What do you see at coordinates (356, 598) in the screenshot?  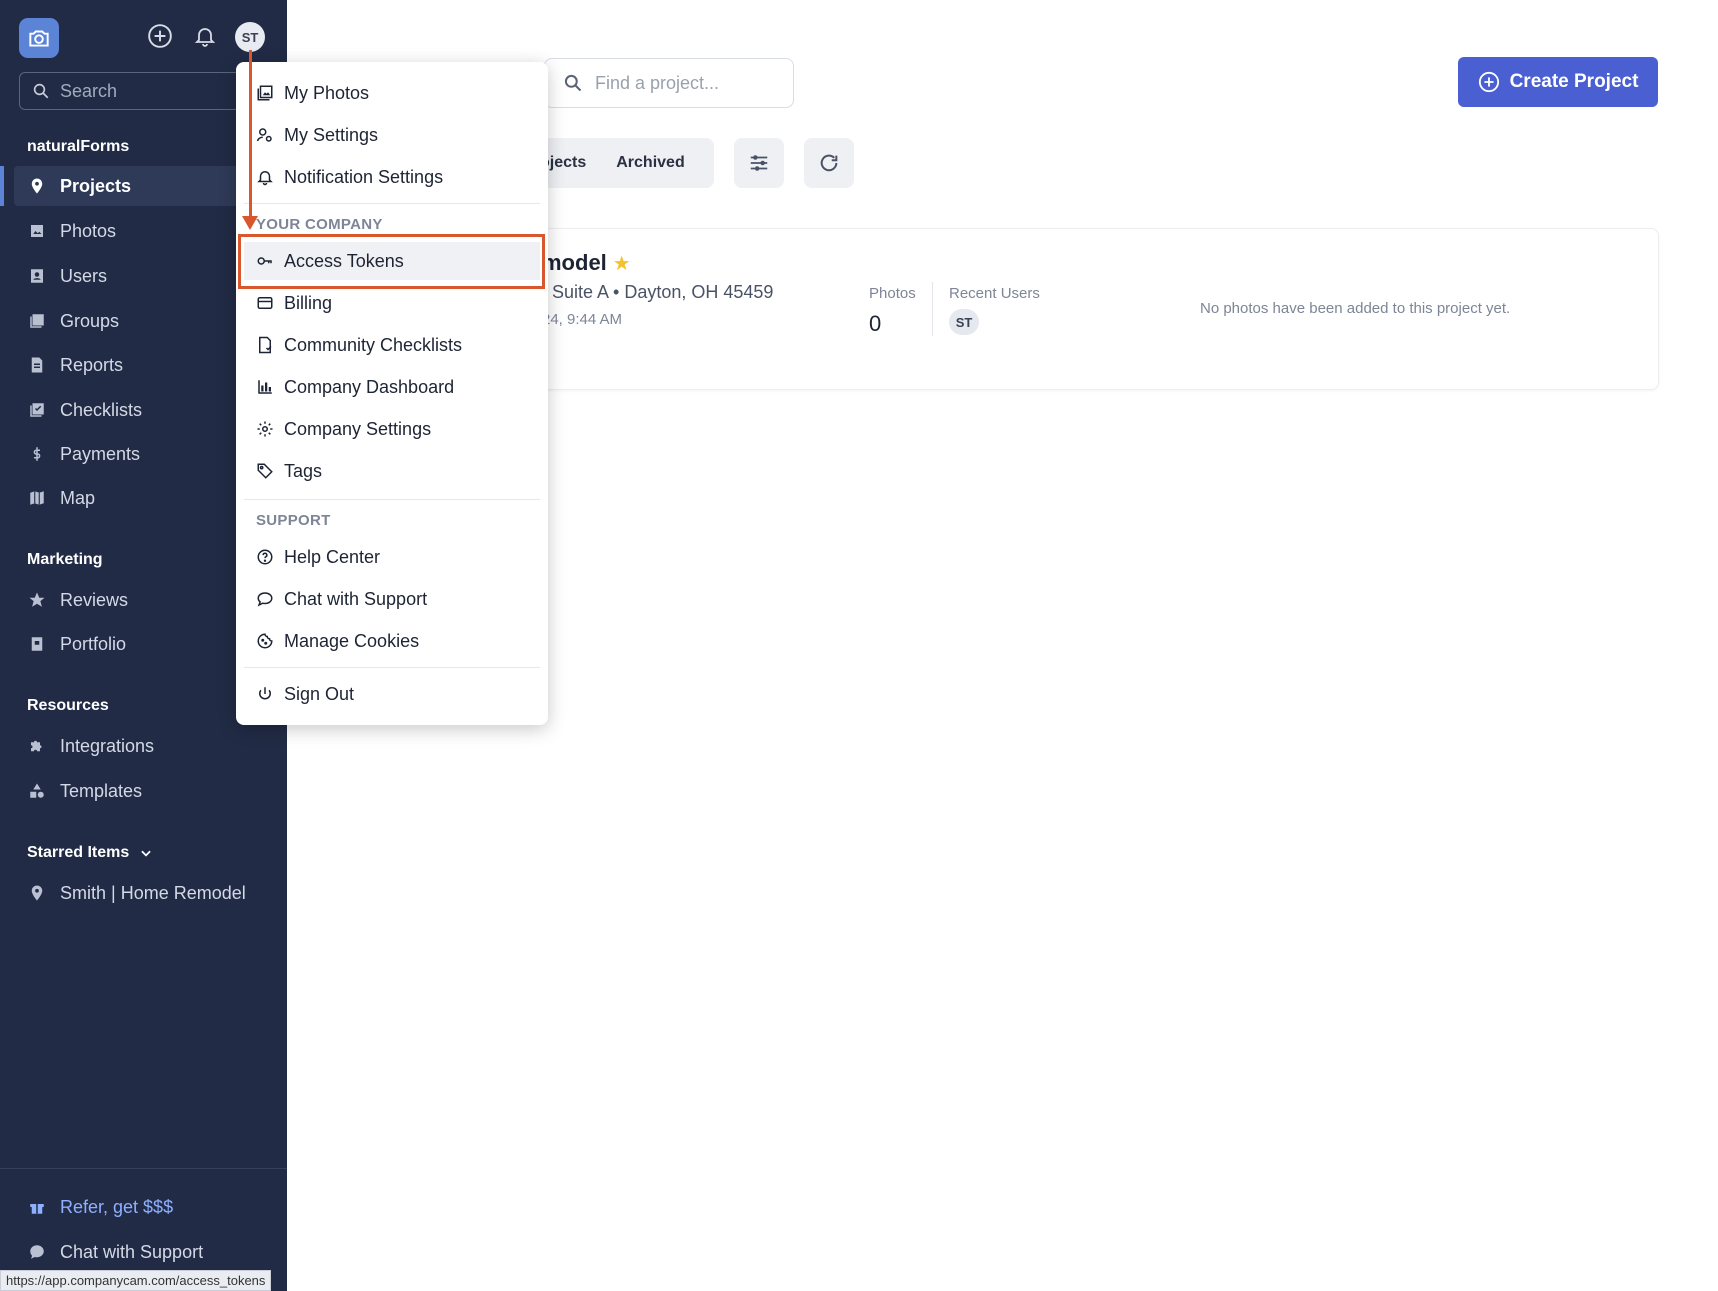 I see `menu-item-label: Chat with Support` at bounding box center [356, 598].